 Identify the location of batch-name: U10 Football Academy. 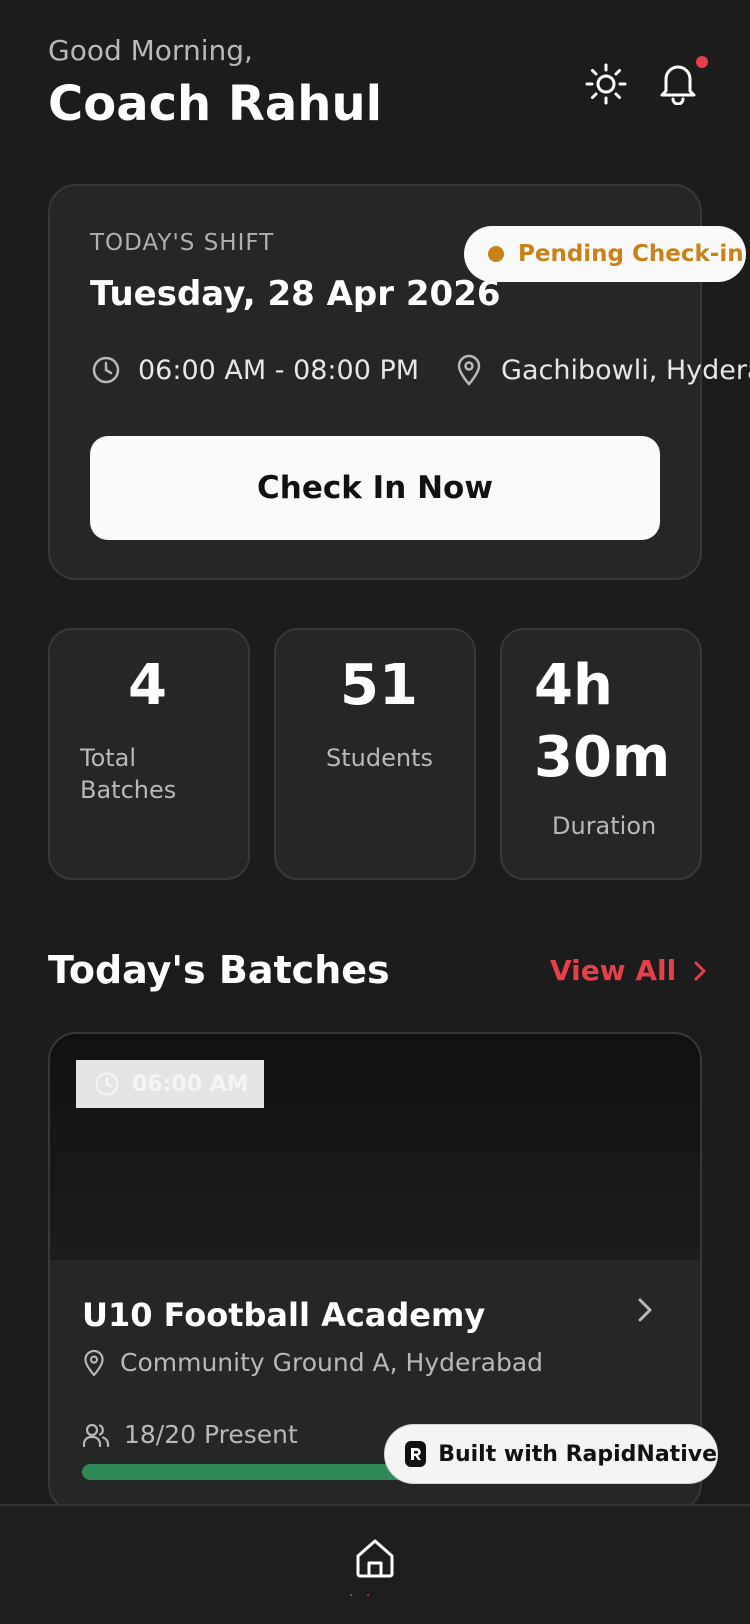
(284, 1315).